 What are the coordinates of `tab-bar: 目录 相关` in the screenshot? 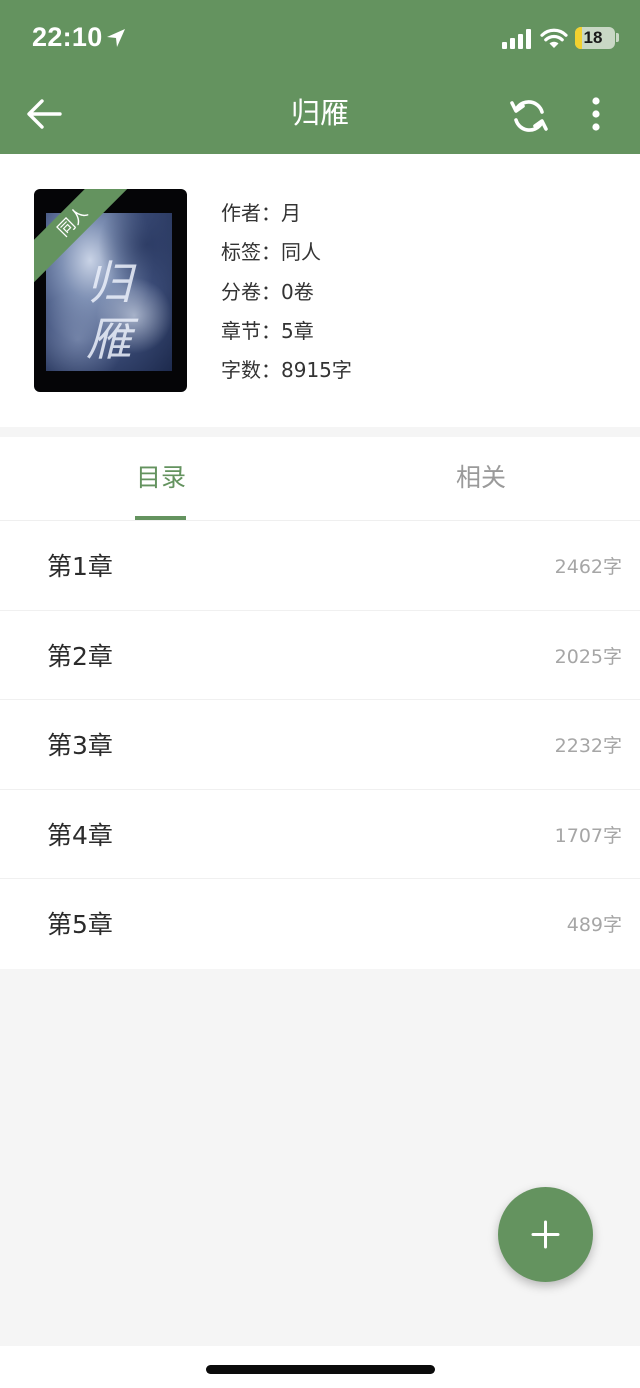 It's located at (320, 479).